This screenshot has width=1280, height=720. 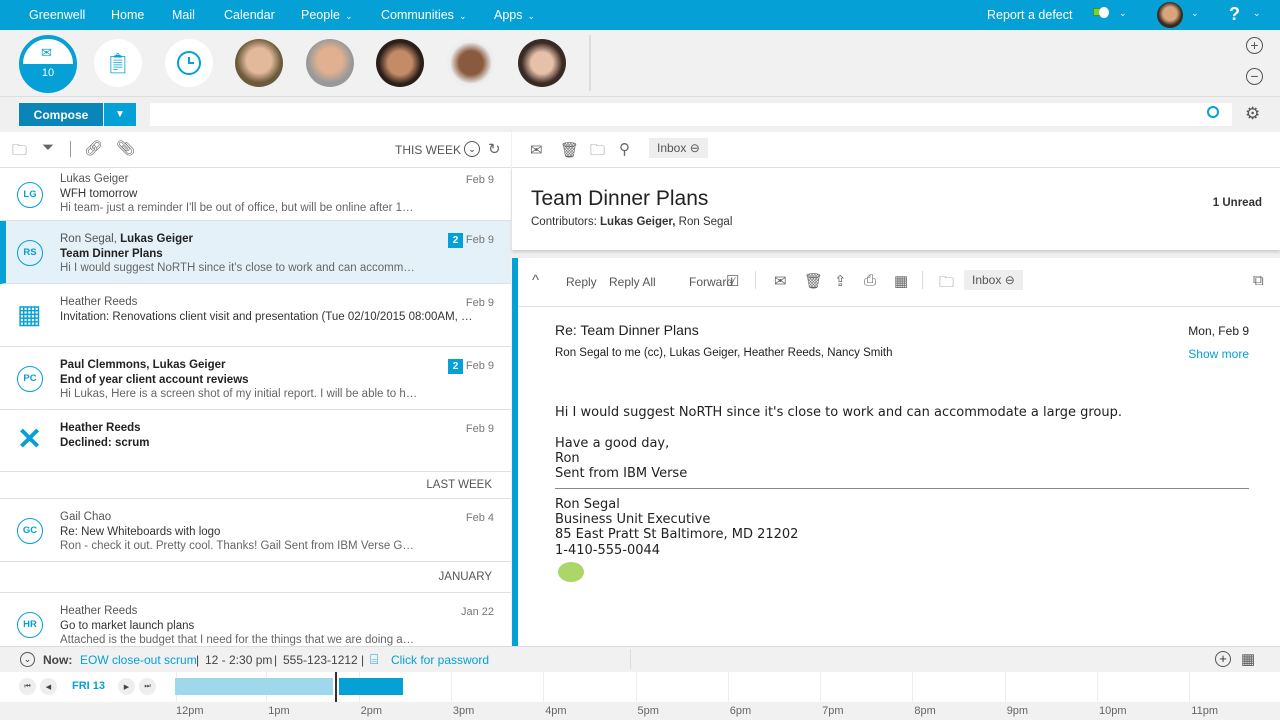 What do you see at coordinates (371, 686) in the screenshot?
I see `current-event-block` at bounding box center [371, 686].